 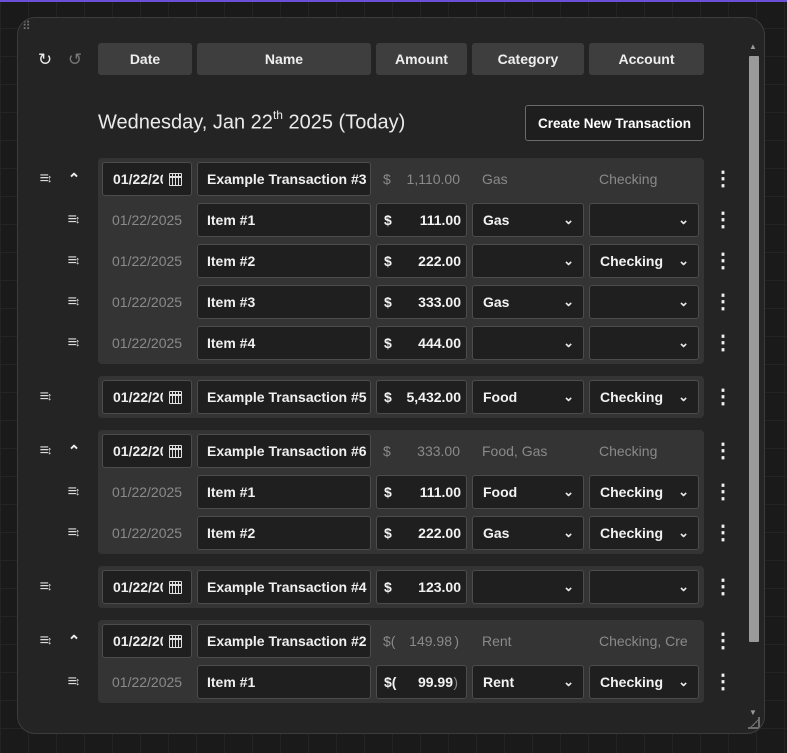 I want to click on today-heading-date: Wednesday, Jan 22, so click(x=185, y=122).